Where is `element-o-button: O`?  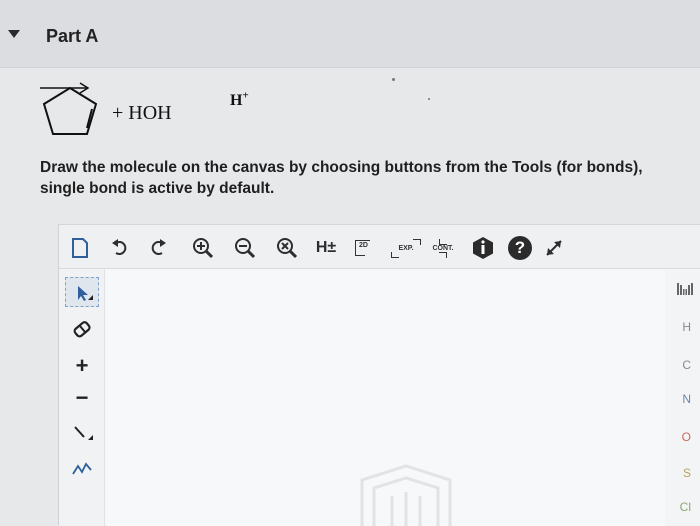
element-o-button: O is located at coordinates (686, 437).